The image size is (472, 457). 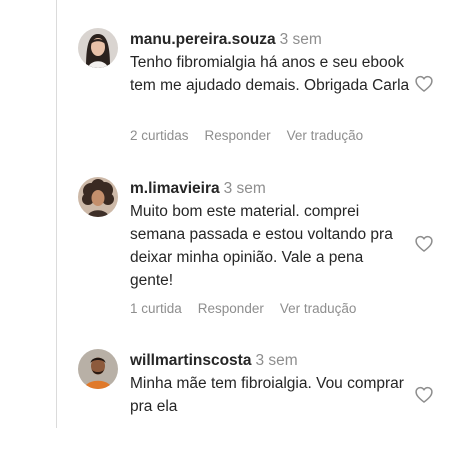 I want to click on likes-count-link: 1 curtida, so click(x=156, y=308).